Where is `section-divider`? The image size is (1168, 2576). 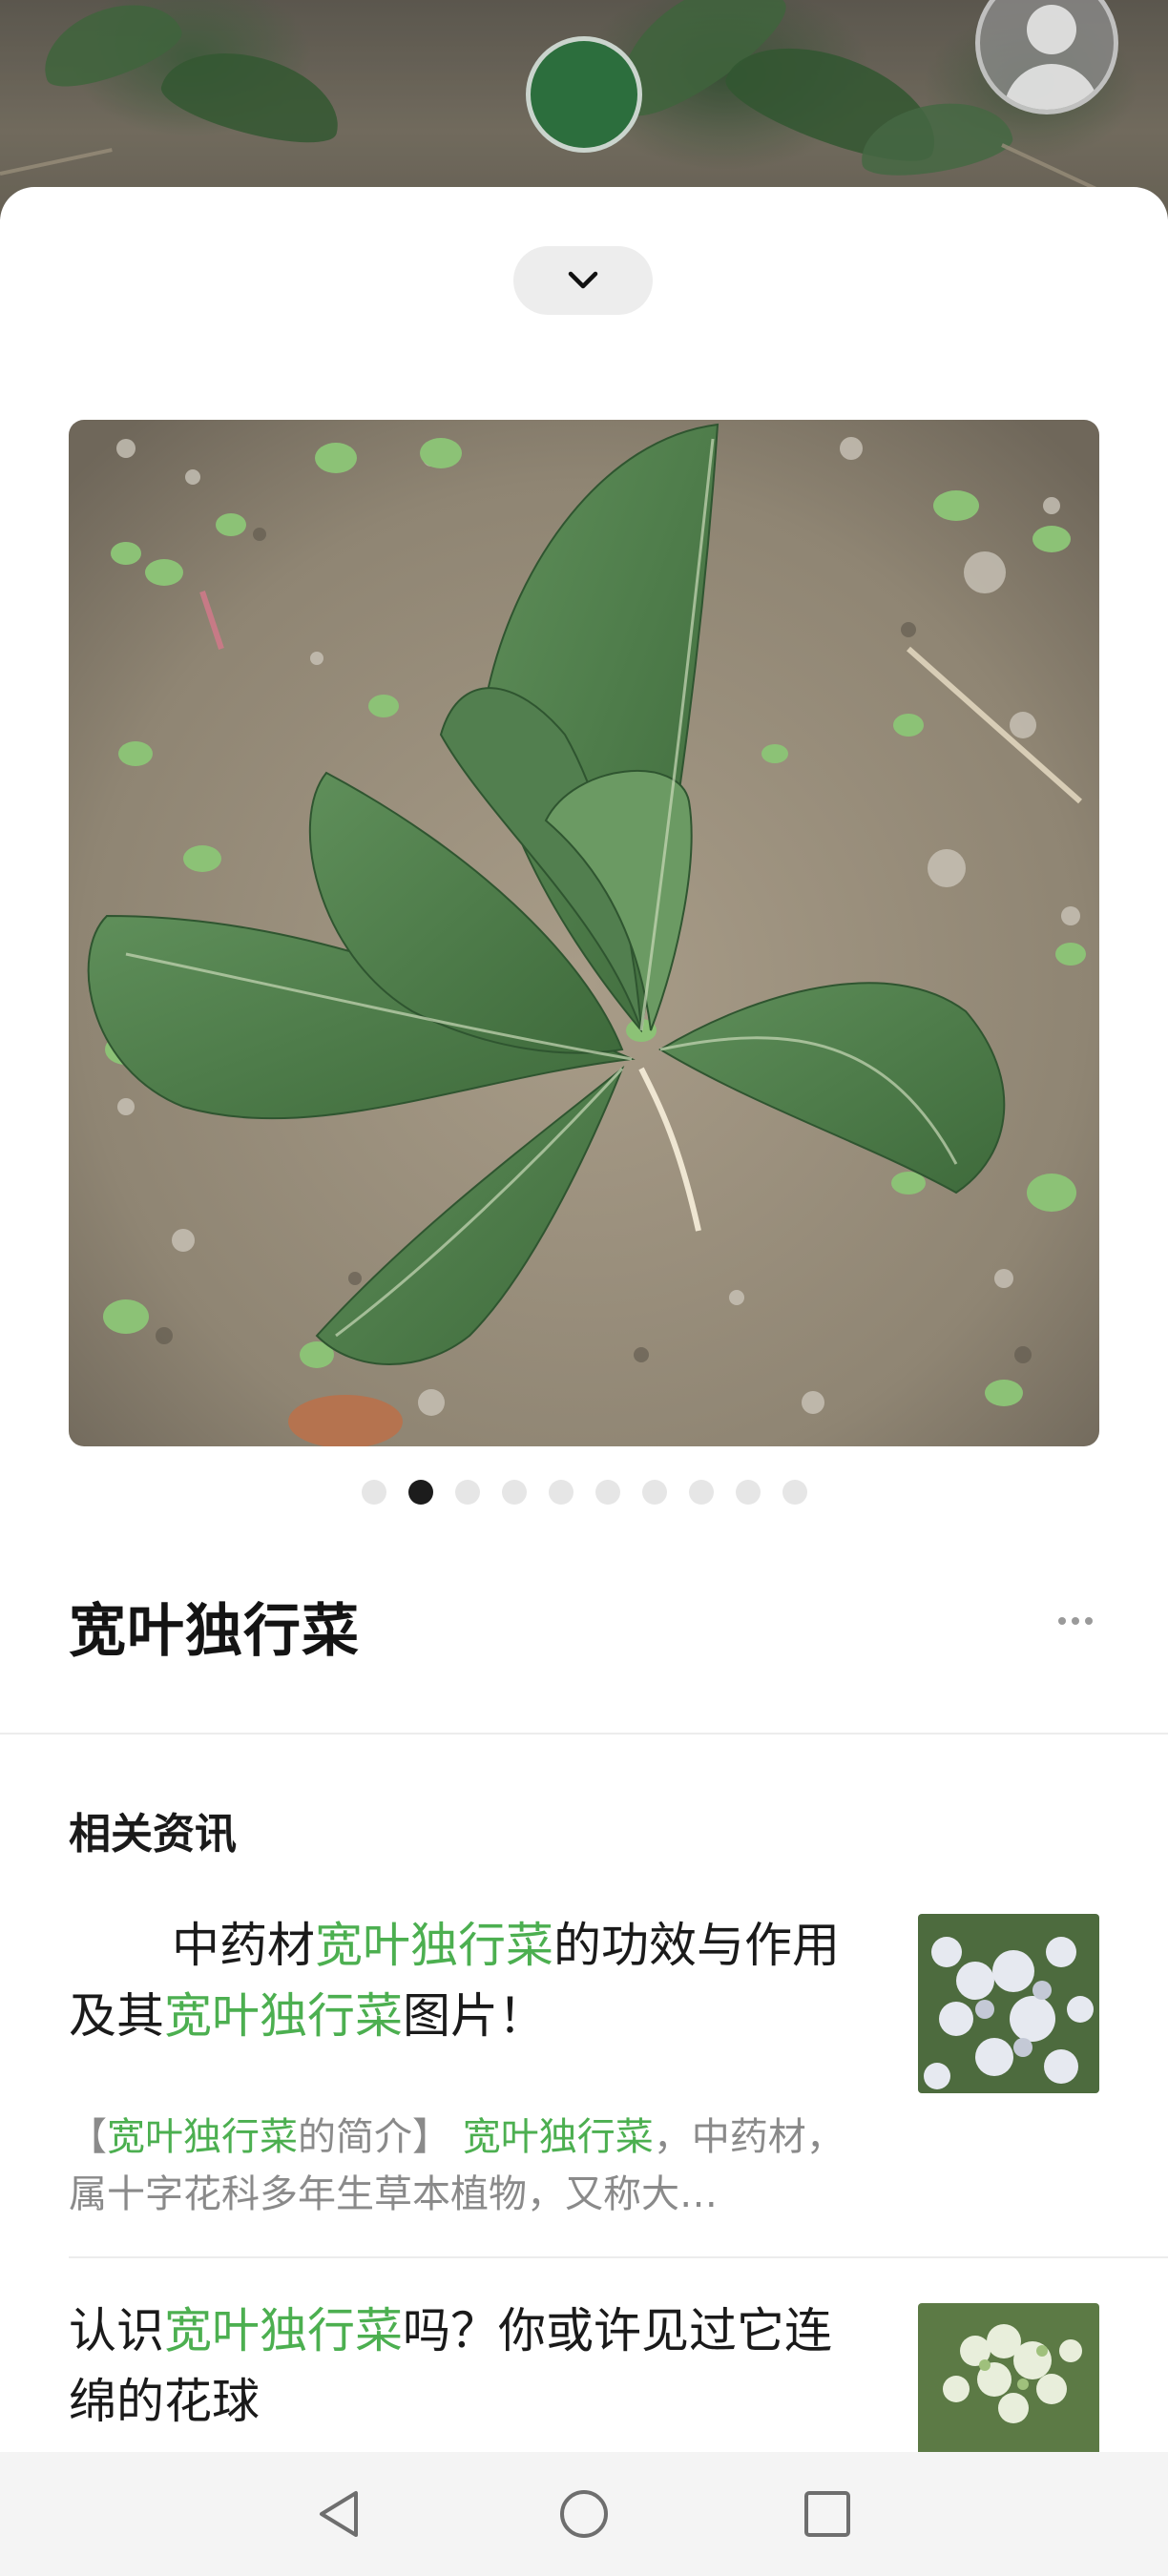
section-divider is located at coordinates (584, 1734).